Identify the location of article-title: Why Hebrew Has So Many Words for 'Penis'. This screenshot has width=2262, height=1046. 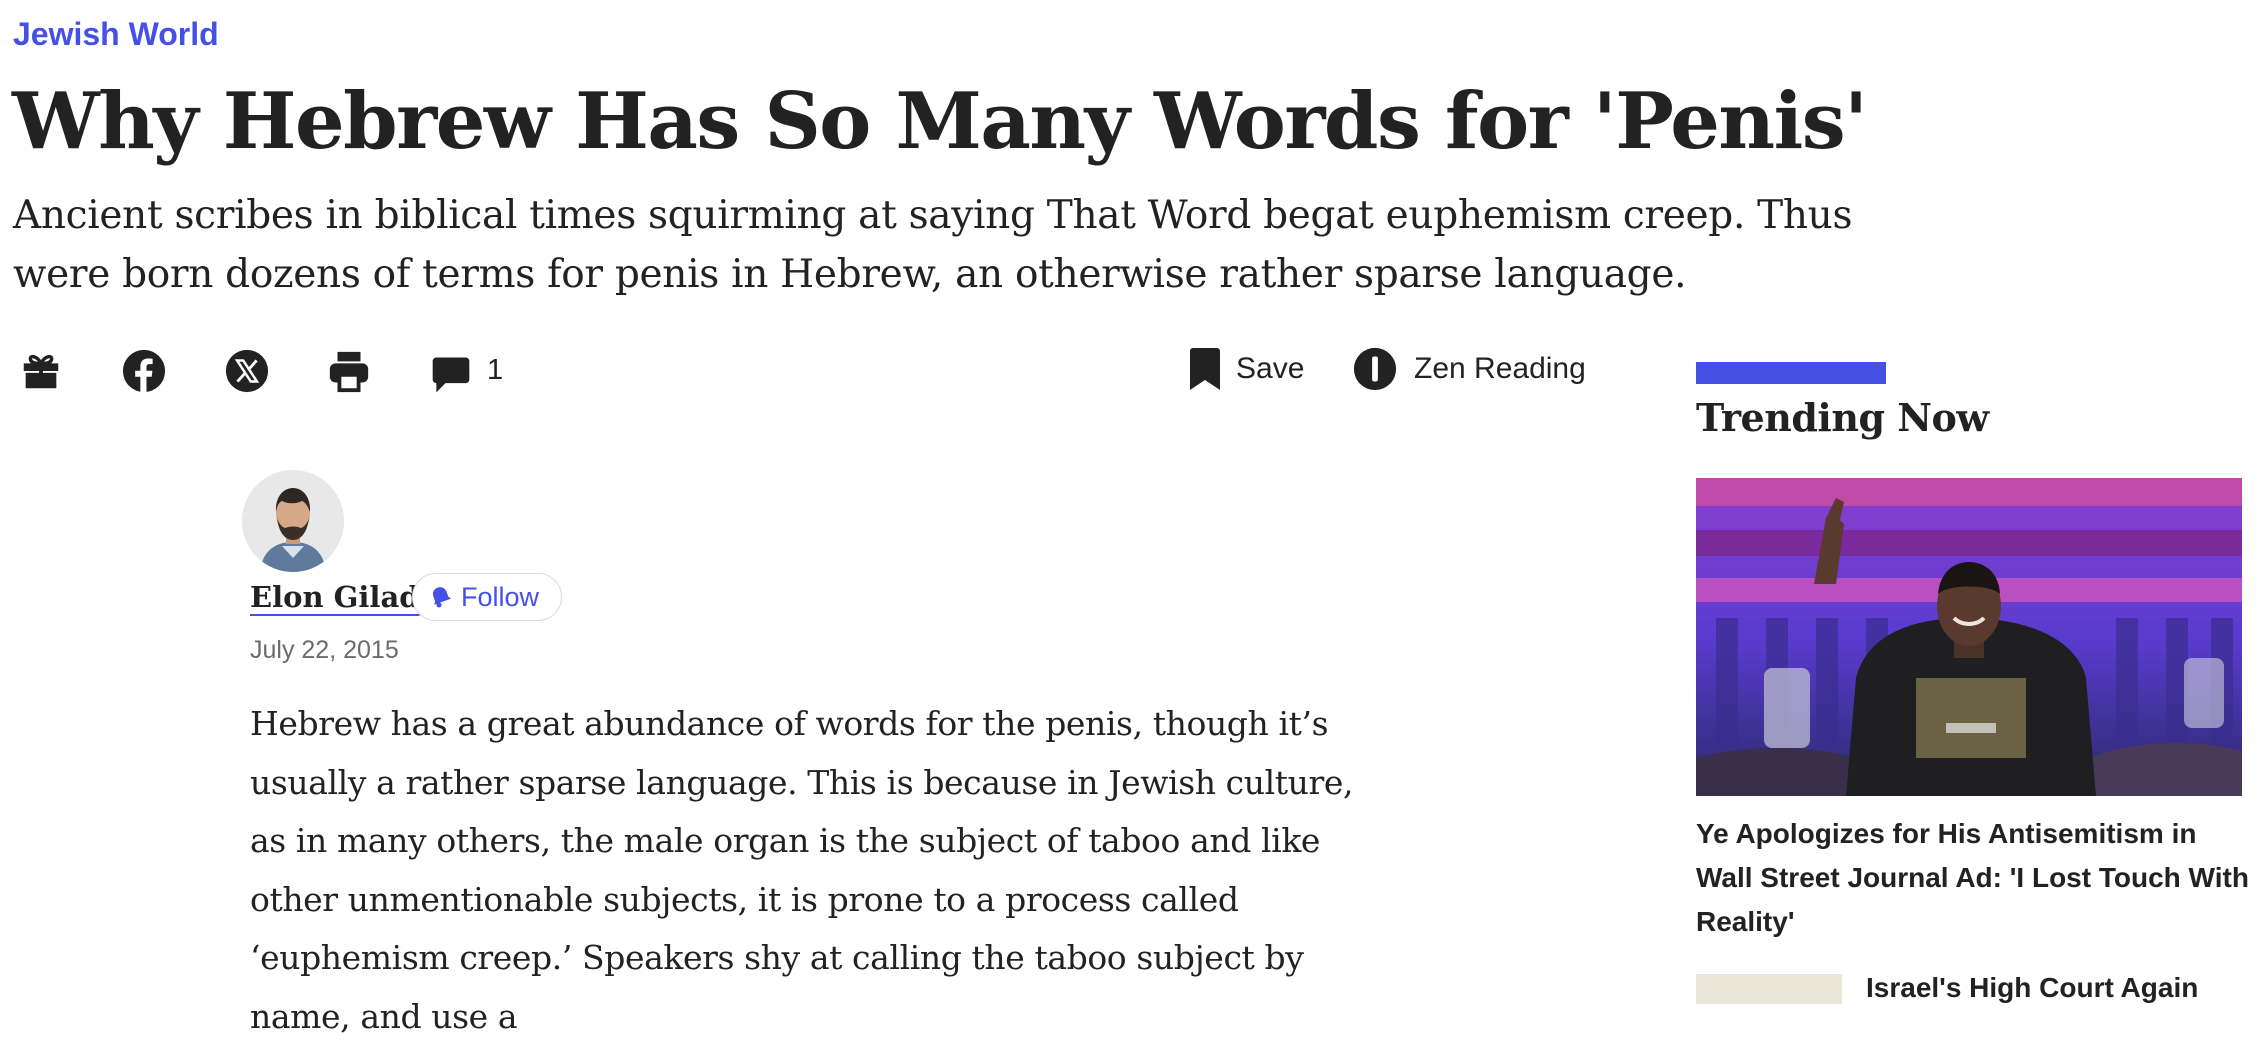
(940, 121).